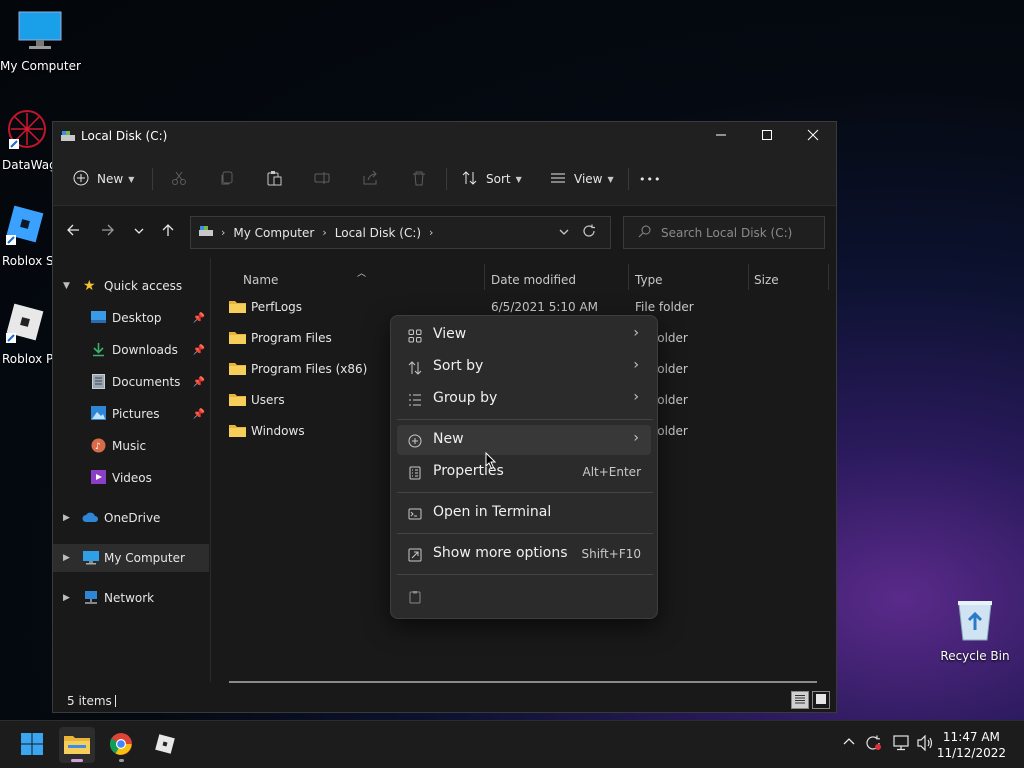 The height and width of the screenshot is (768, 1024). What do you see at coordinates (649, 280) in the screenshot?
I see `column-header-type: Type` at bounding box center [649, 280].